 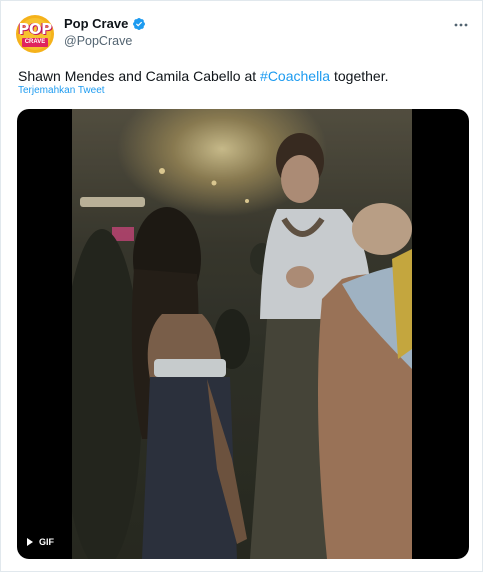 What do you see at coordinates (359, 76) in the screenshot?
I see `tweet-text-part: together.` at bounding box center [359, 76].